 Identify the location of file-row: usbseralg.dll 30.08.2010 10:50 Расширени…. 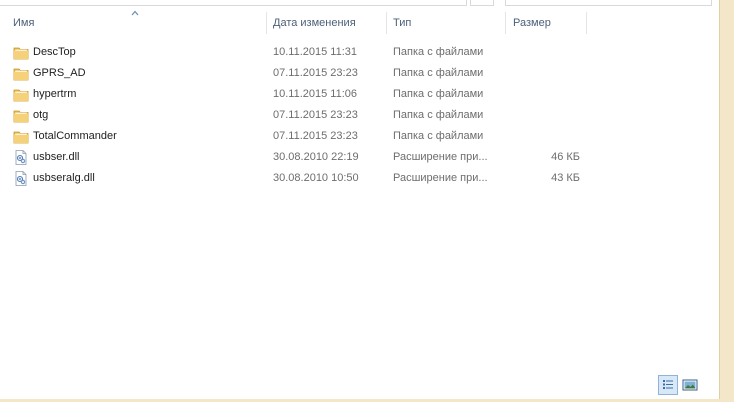
(359, 178).